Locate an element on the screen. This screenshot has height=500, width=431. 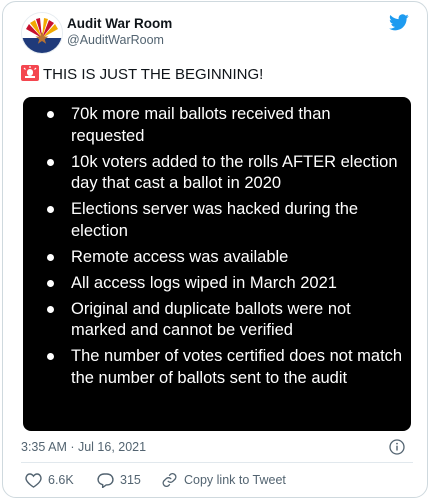
reply-count: 315 is located at coordinates (130, 480).